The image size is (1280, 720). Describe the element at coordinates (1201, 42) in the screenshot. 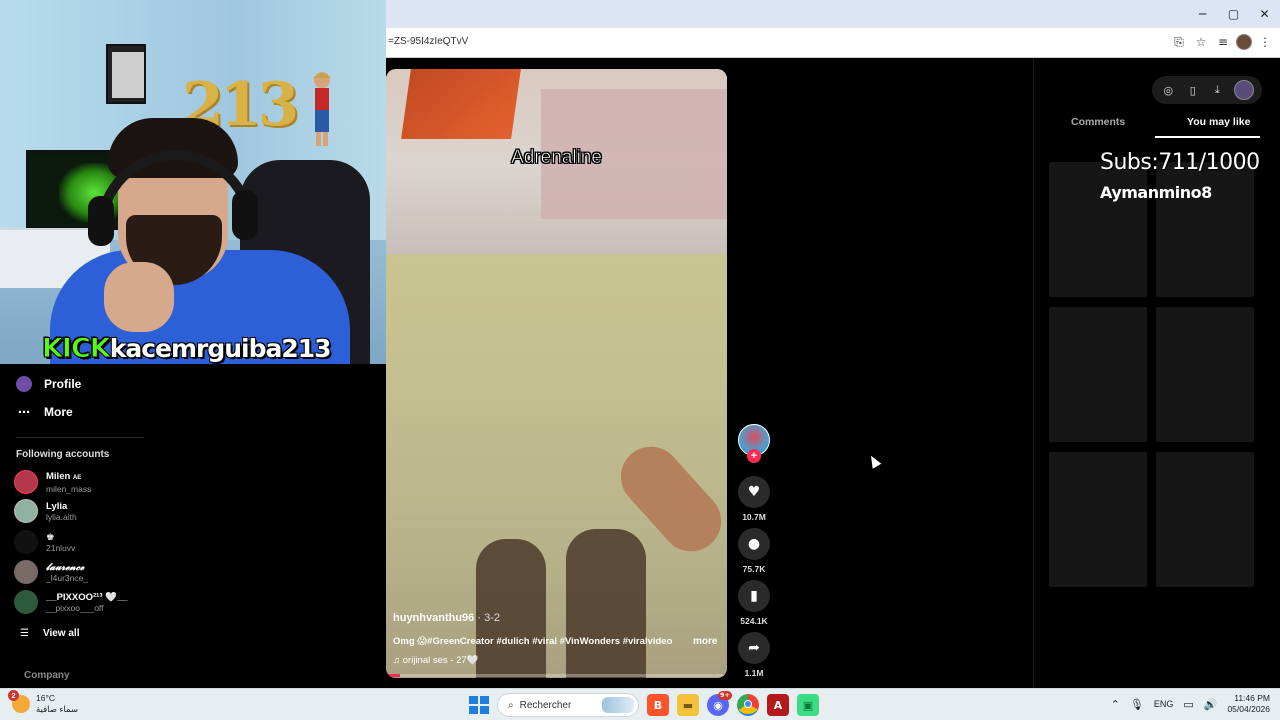

I see `star-icon: ☆` at that location.